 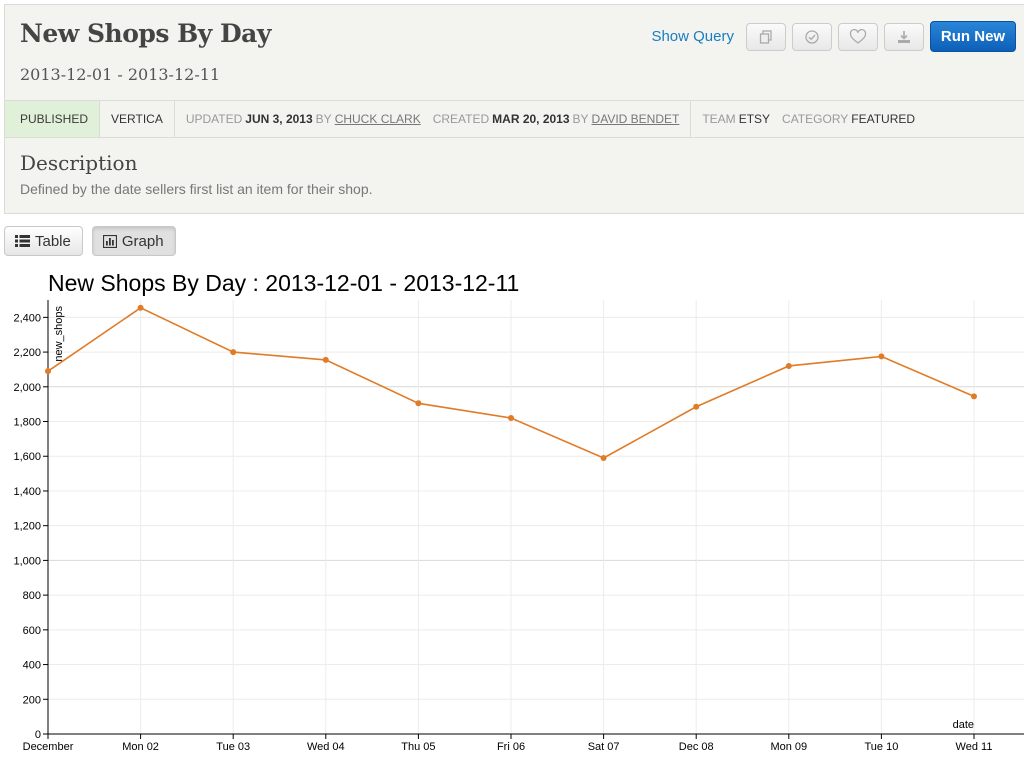 What do you see at coordinates (833, 36) in the screenshot?
I see `header-actions: Show Query Run New` at bounding box center [833, 36].